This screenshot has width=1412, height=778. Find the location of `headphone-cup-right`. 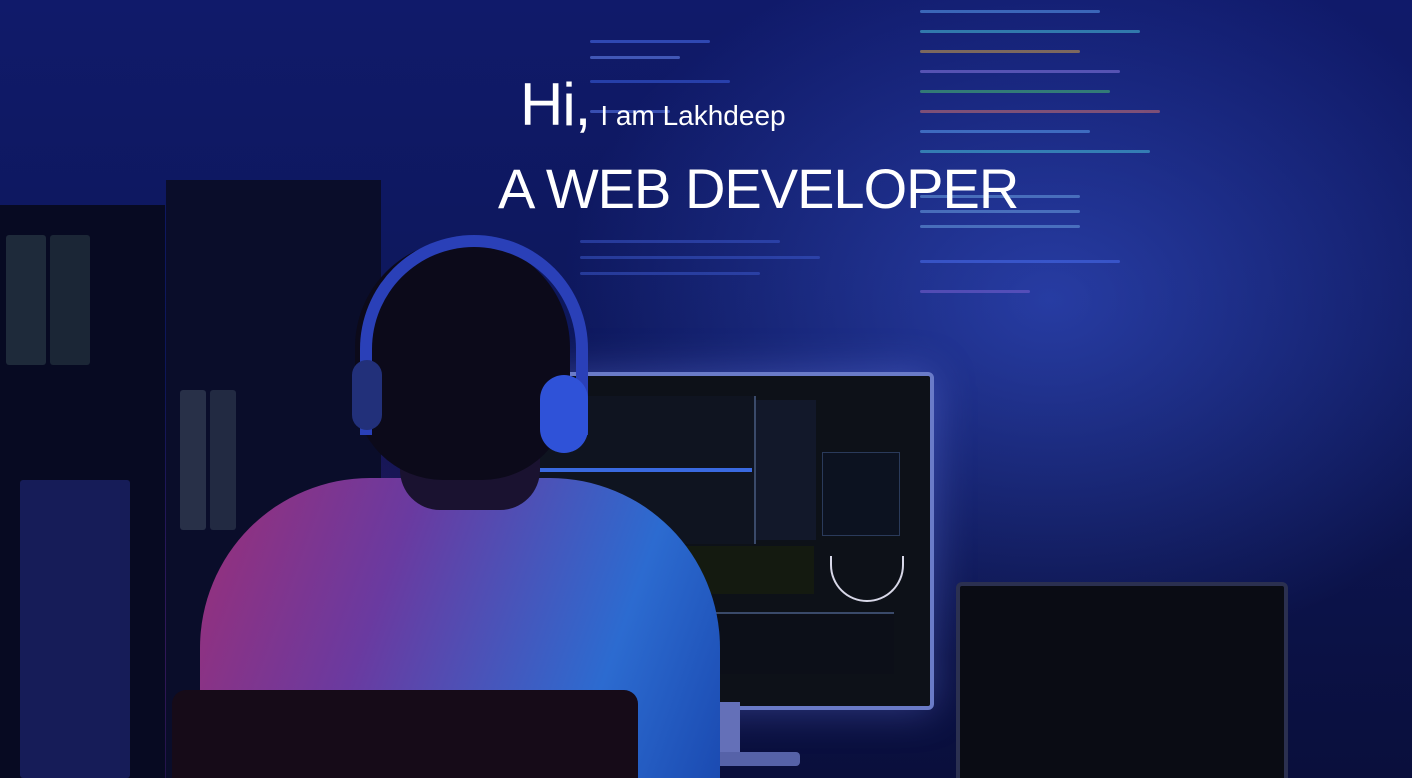

headphone-cup-right is located at coordinates (564, 414).